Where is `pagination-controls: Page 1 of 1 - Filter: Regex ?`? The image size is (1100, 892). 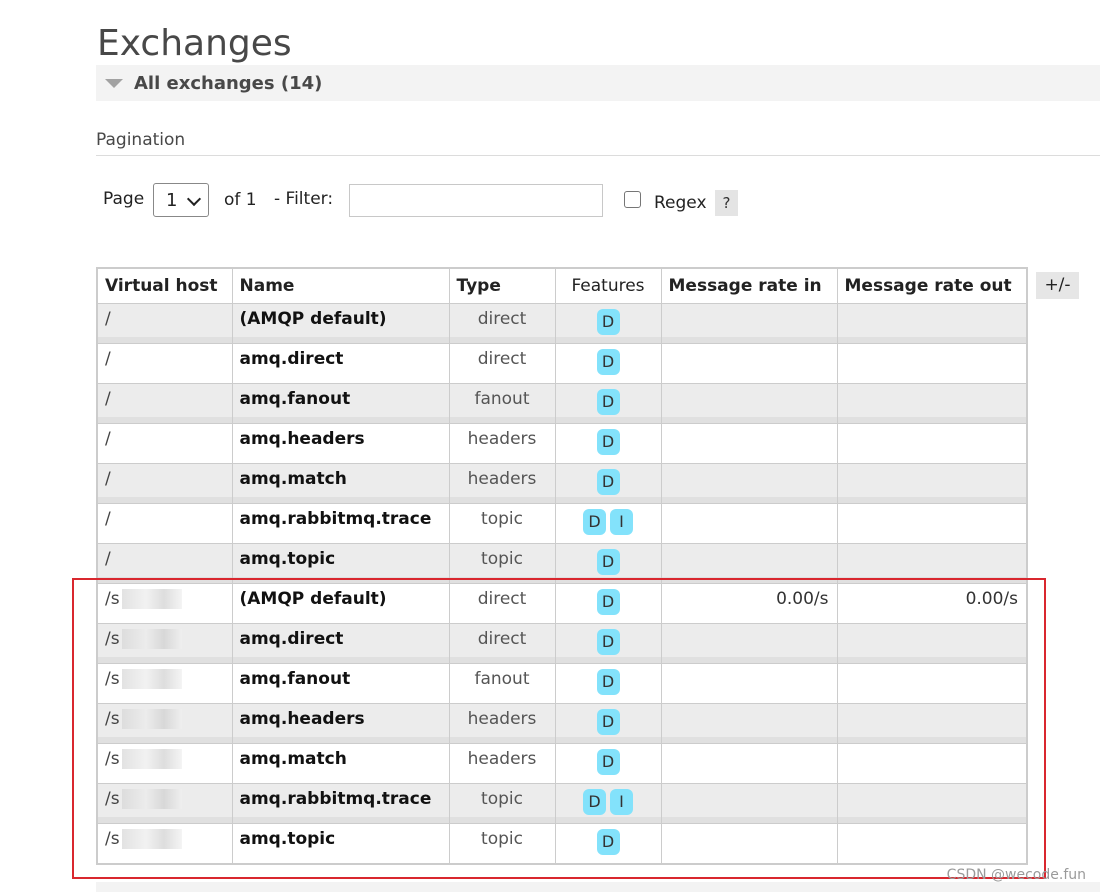
pagination-controls: Page 1 of 1 - Filter: Regex ? is located at coordinates (433, 201).